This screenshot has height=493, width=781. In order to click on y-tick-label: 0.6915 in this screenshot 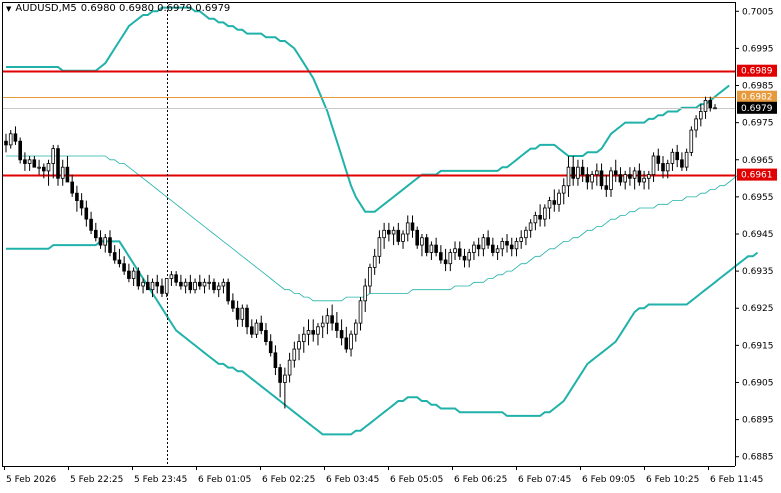, I will do `click(758, 346)`.